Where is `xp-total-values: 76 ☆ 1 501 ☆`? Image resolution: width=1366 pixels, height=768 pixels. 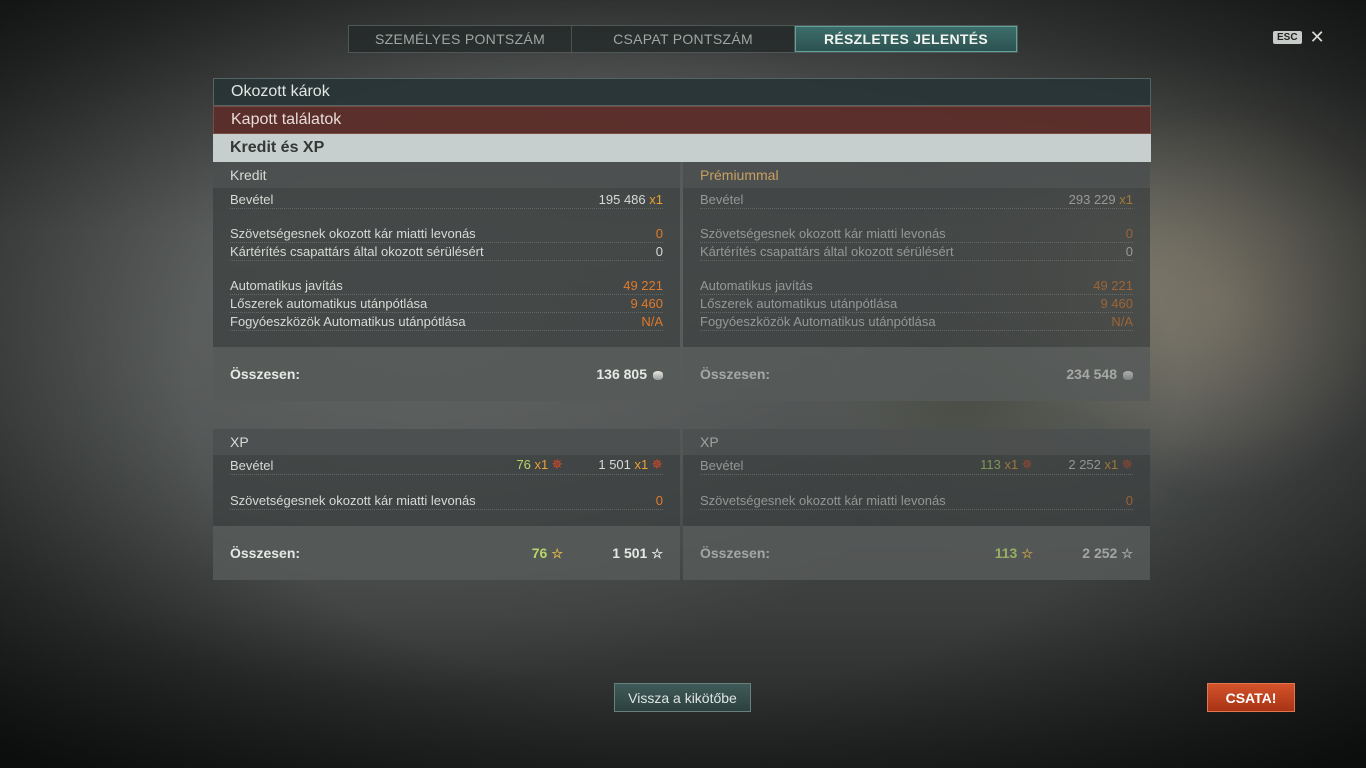 xp-total-values: 76 ☆ 1 501 ☆ is located at coordinates (568, 553).